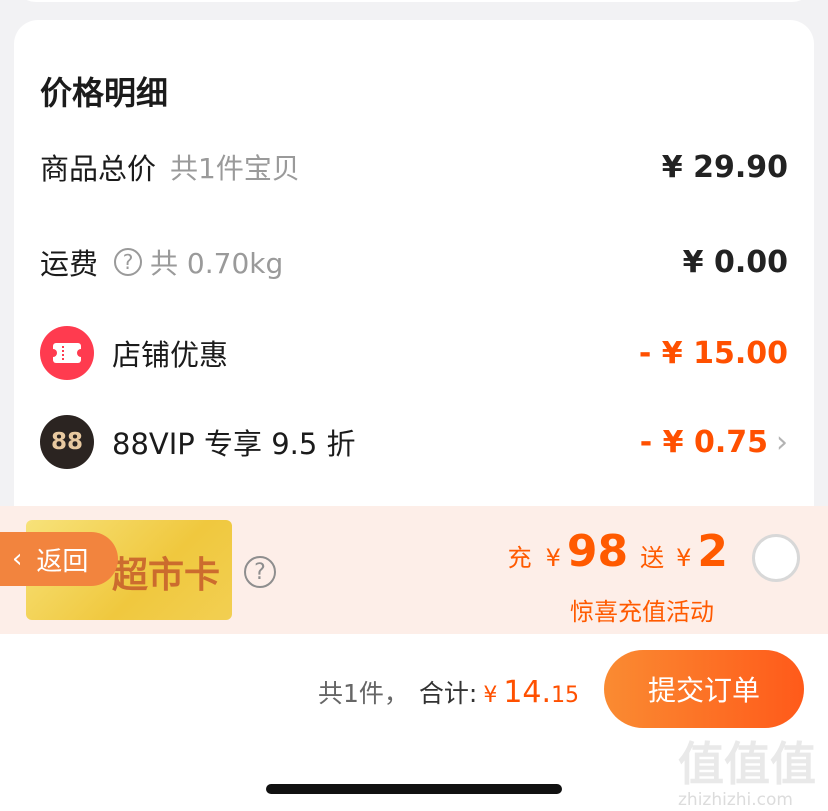 This screenshot has height=811, width=828. Describe the element at coordinates (67, 353) in the screenshot. I see `coupon-icon` at that location.